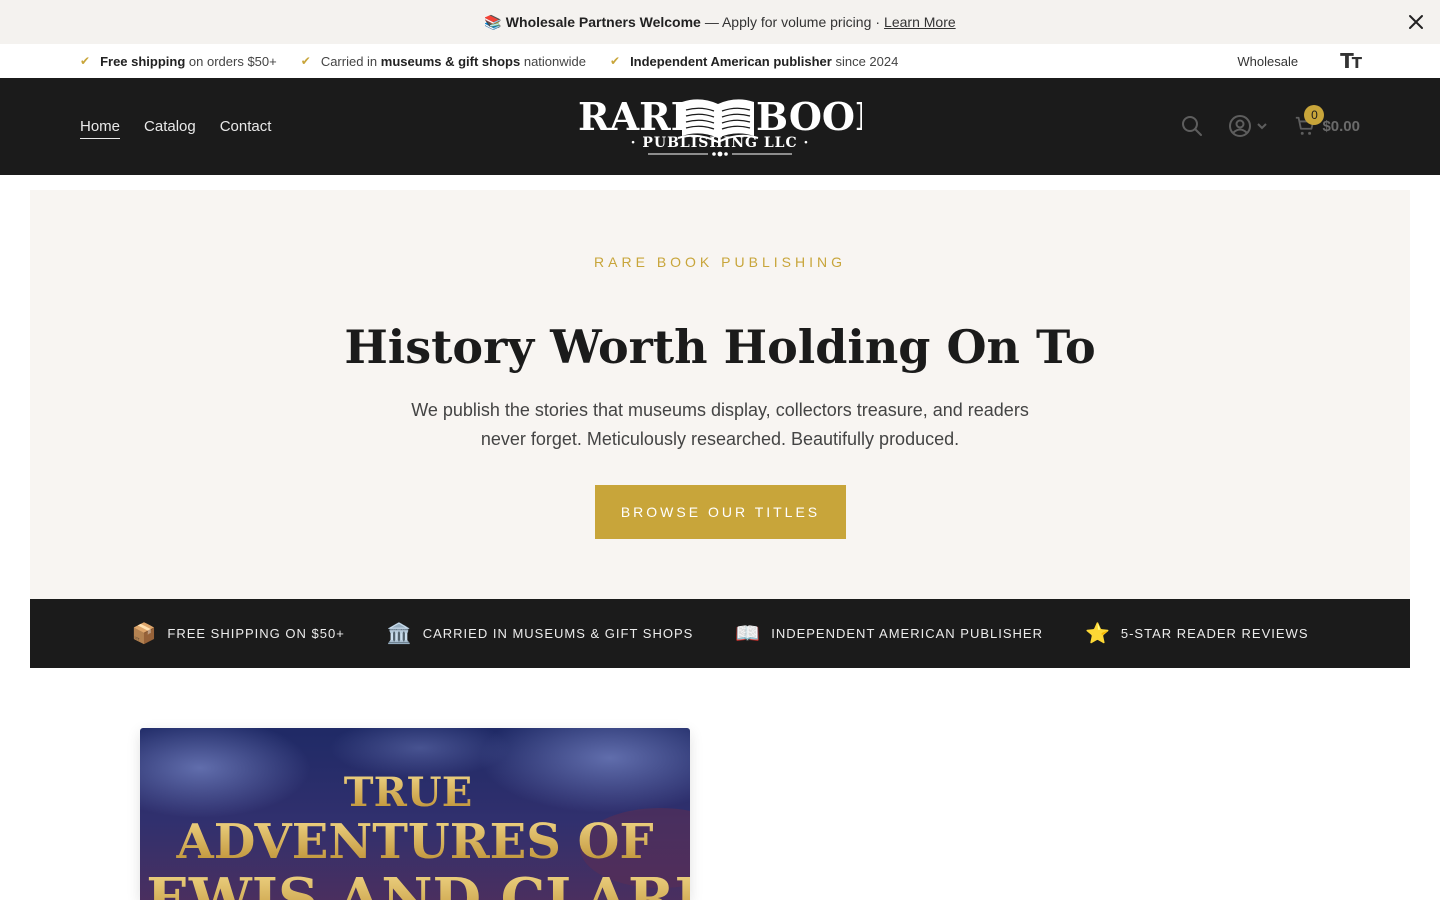 The height and width of the screenshot is (900, 1440). I want to click on book-cover-image: TRUE ADVENTURES OF LEWIS AND CLARK, so click(415, 814).